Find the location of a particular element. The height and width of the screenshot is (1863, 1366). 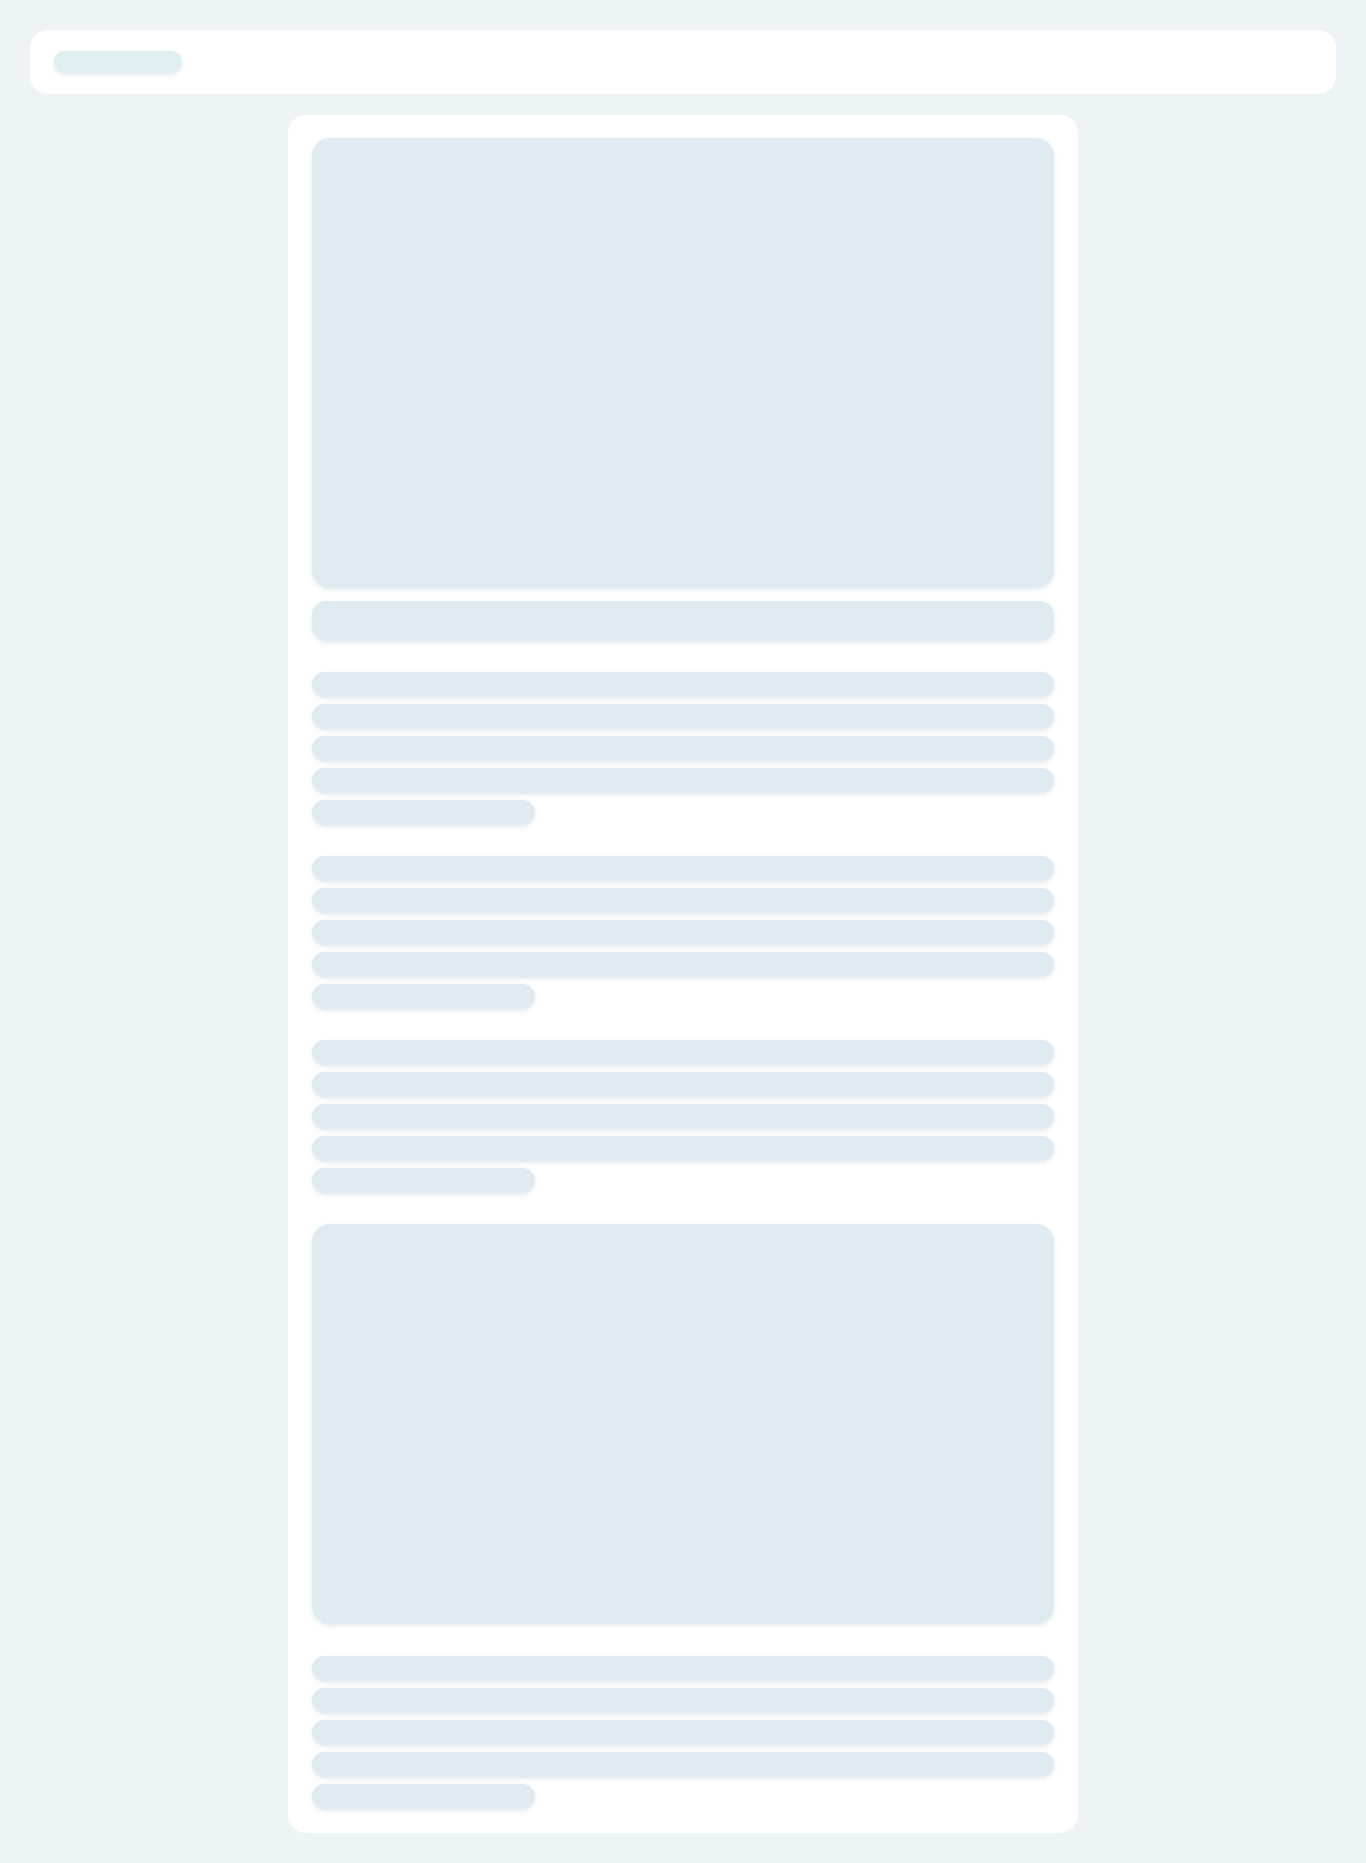

logo-placeholder is located at coordinates (118, 62).